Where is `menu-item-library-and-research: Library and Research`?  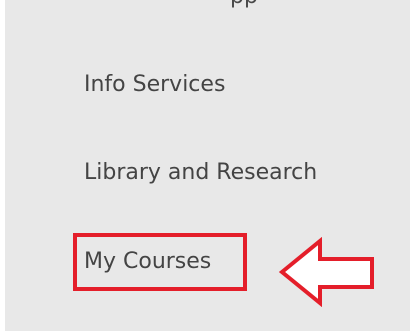
menu-item-library-and-research: Library and Research is located at coordinates (200, 172).